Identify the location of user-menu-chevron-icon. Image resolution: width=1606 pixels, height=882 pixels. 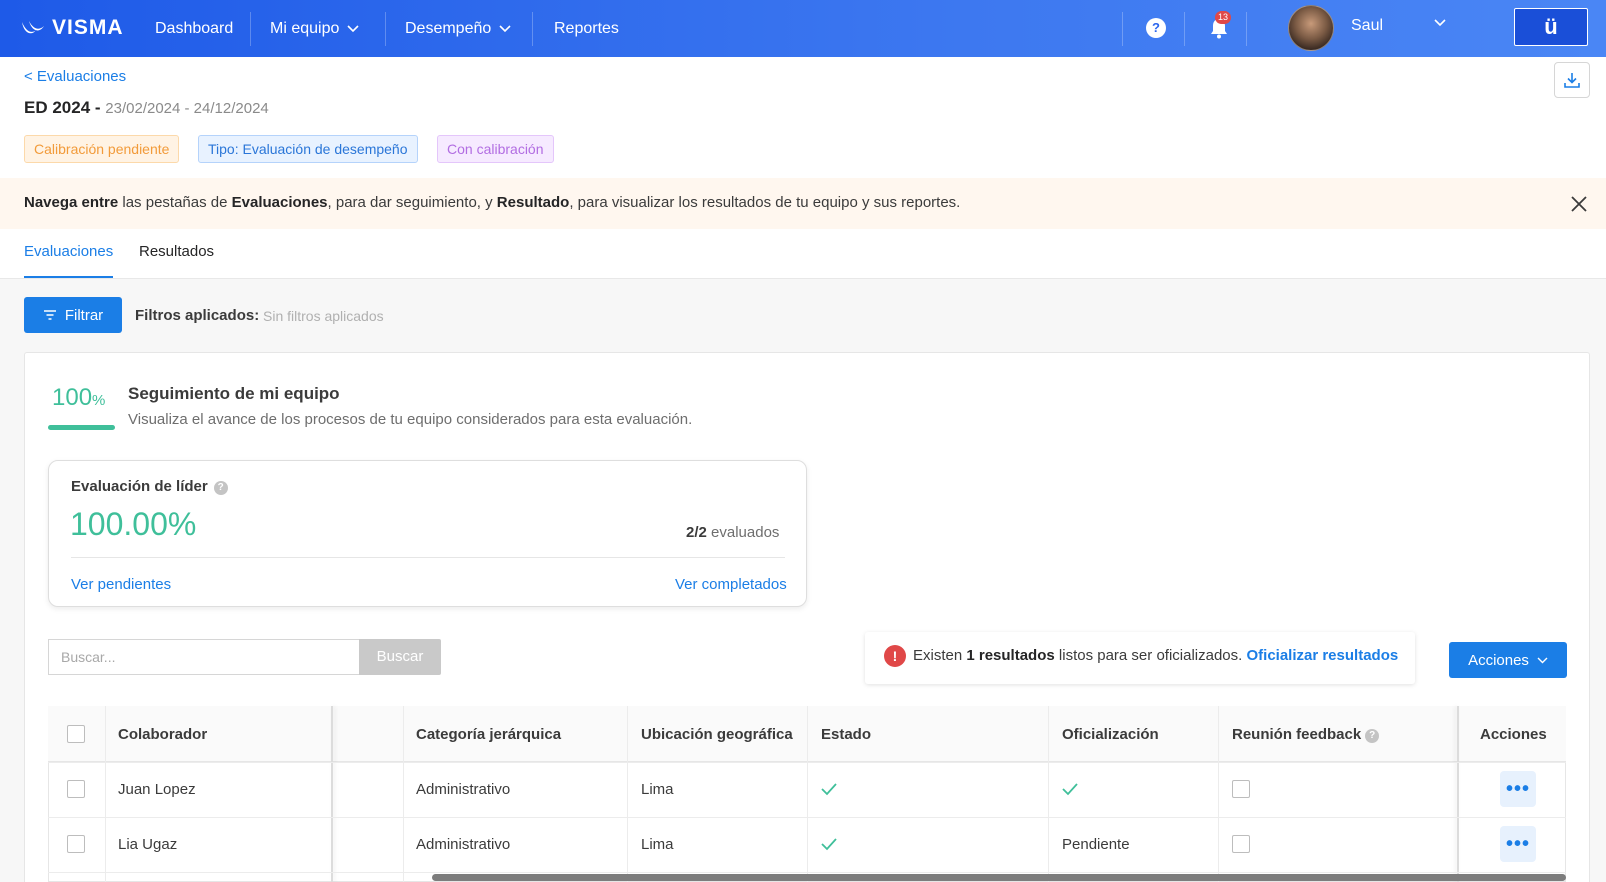
(1440, 23).